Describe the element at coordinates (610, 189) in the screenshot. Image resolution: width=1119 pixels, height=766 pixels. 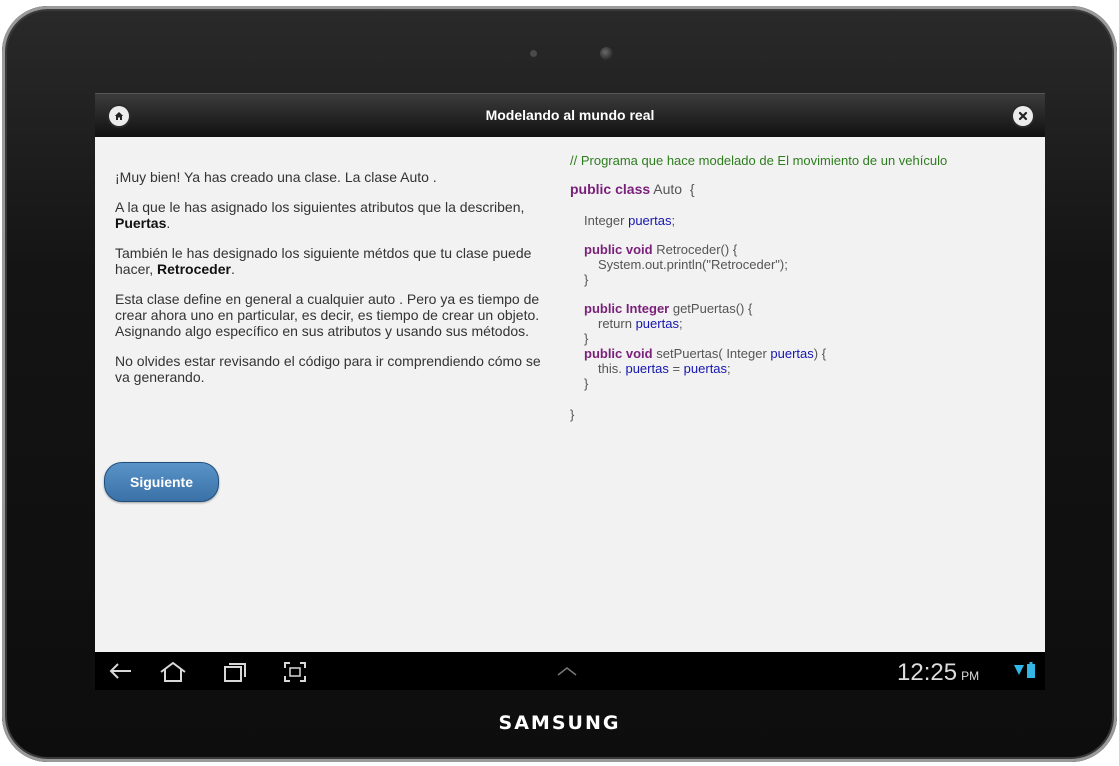
I see `code-keyword: public class` at that location.